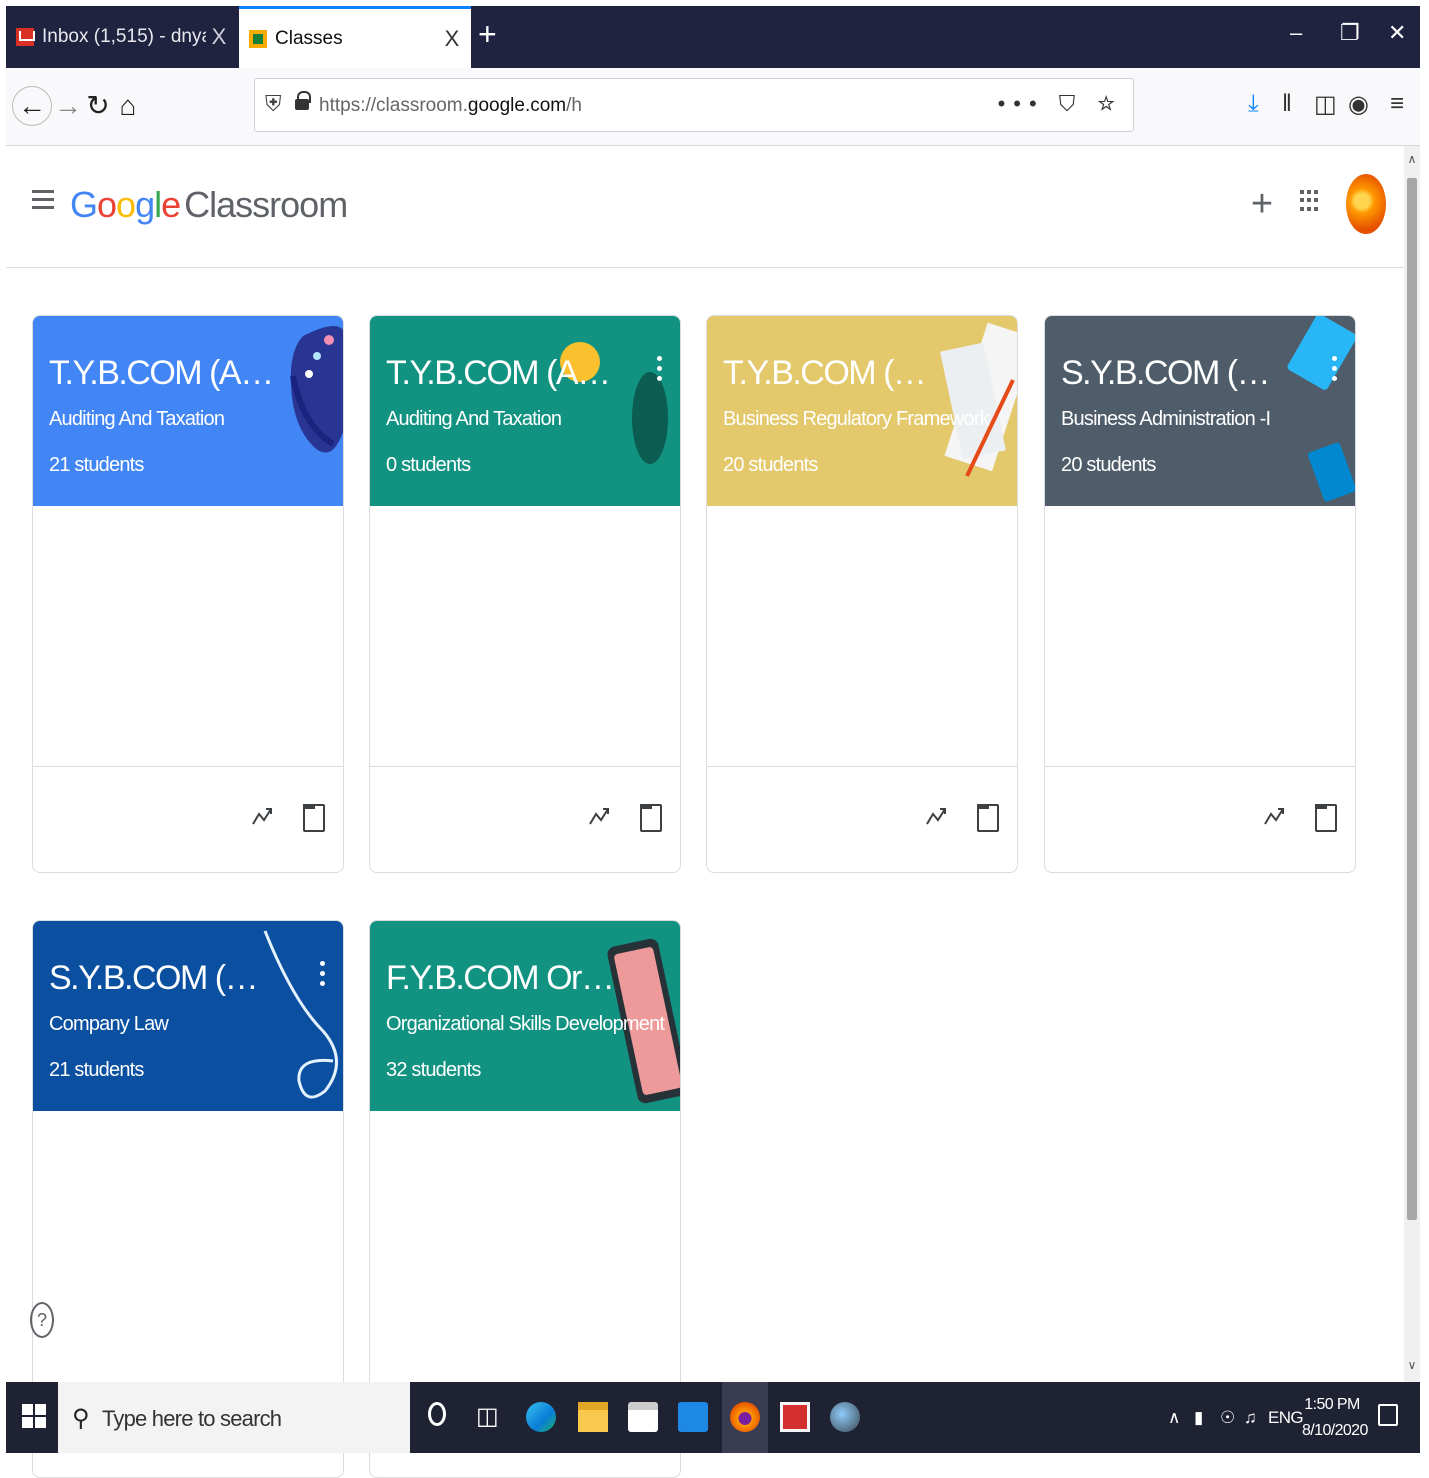 This screenshot has height=1478, width=1429. Describe the element at coordinates (309, 38) in the screenshot. I see `tab-classes-title: Classes` at that location.